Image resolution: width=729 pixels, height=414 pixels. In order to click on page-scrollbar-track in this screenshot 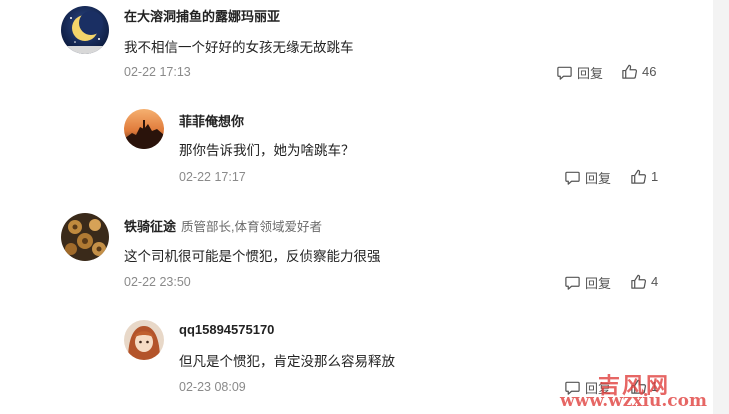, I will do `click(721, 207)`.